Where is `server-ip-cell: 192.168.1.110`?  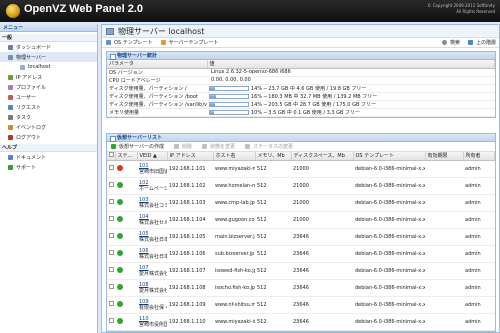
server-ip-cell: 192.168.1.110 is located at coordinates (190, 322).